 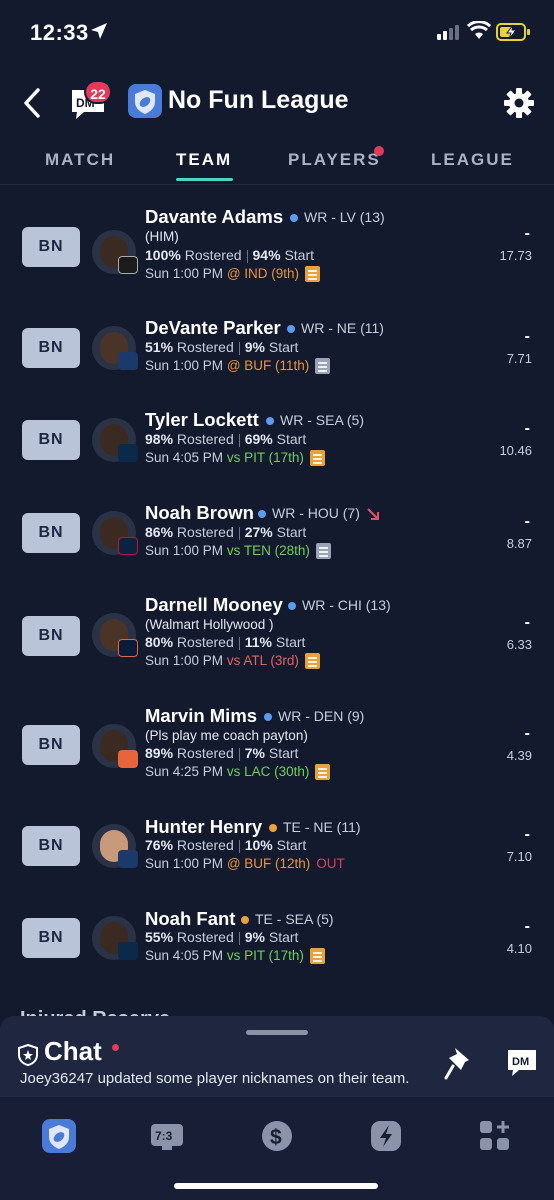 What do you see at coordinates (330, 863) in the screenshot?
I see `injury-status: OUT` at bounding box center [330, 863].